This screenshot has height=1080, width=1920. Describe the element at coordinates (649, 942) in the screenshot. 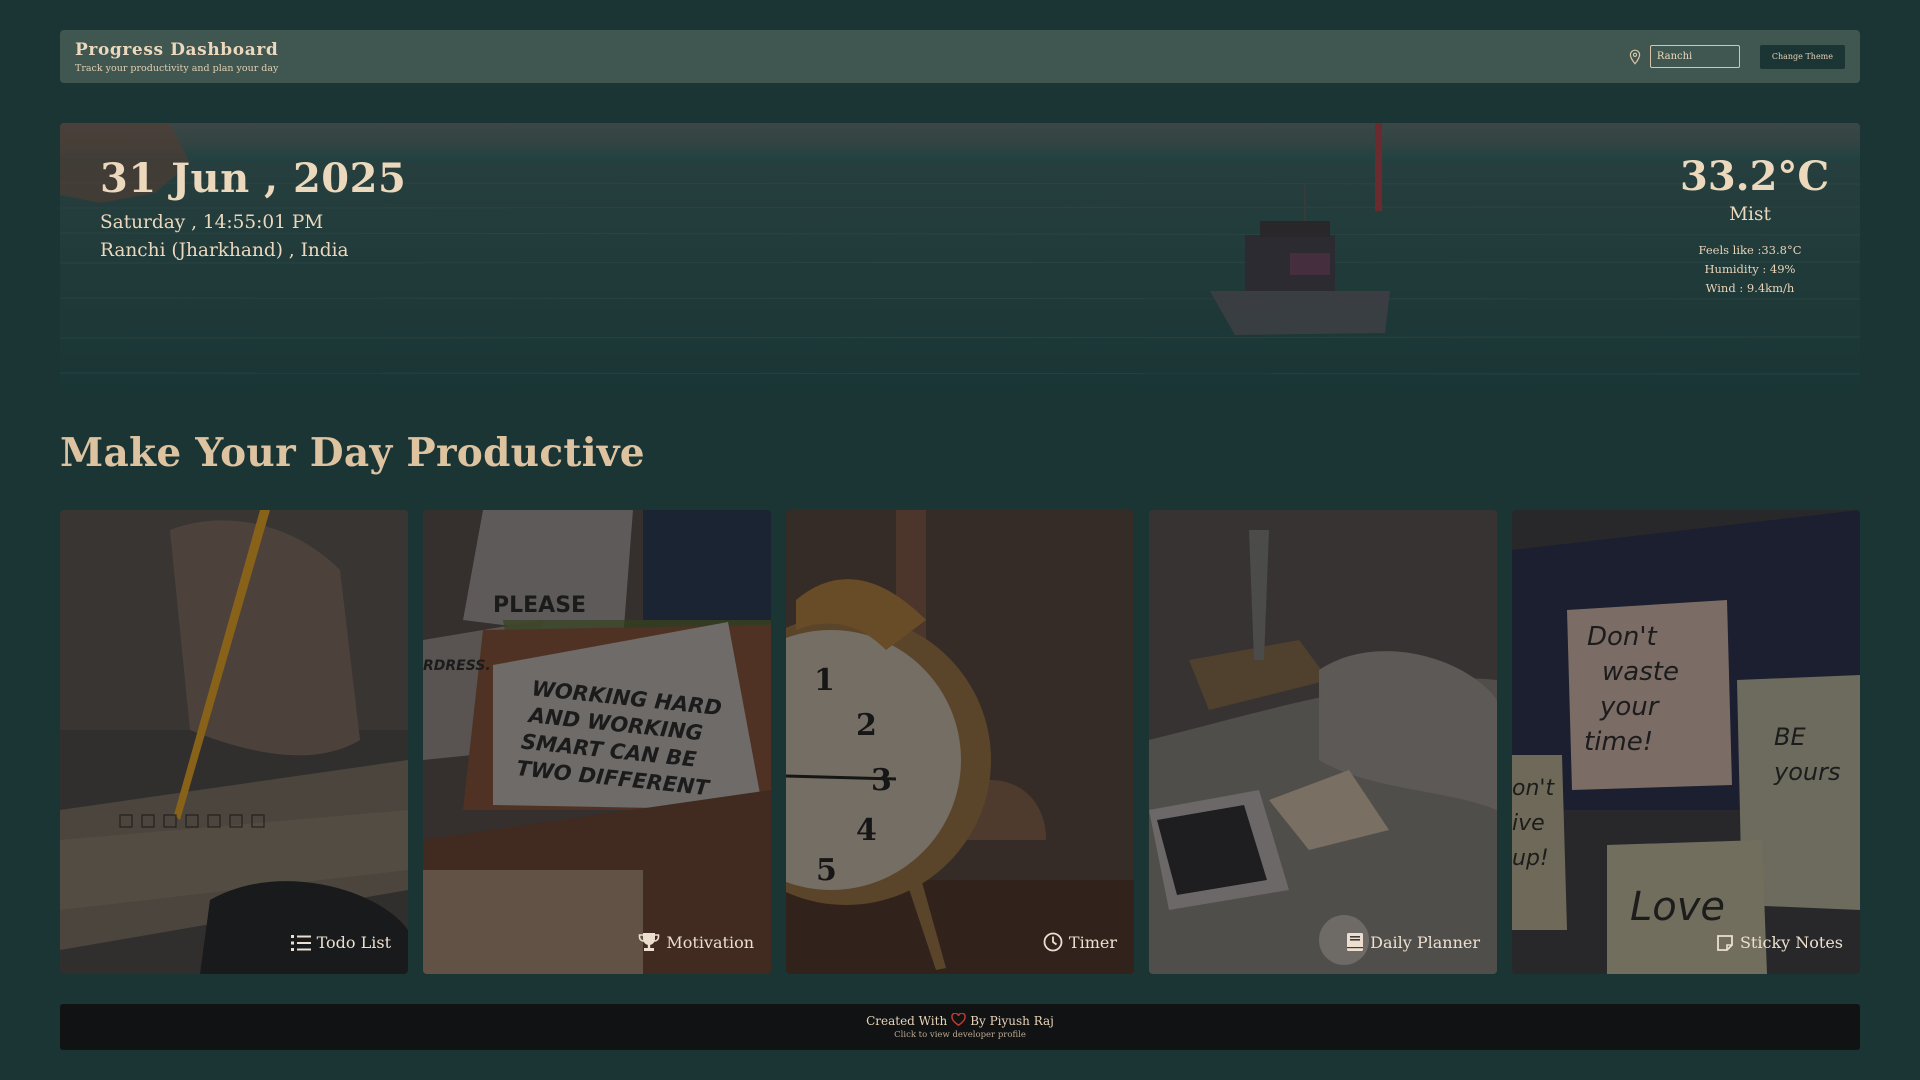

I see `trophy-icon` at that location.